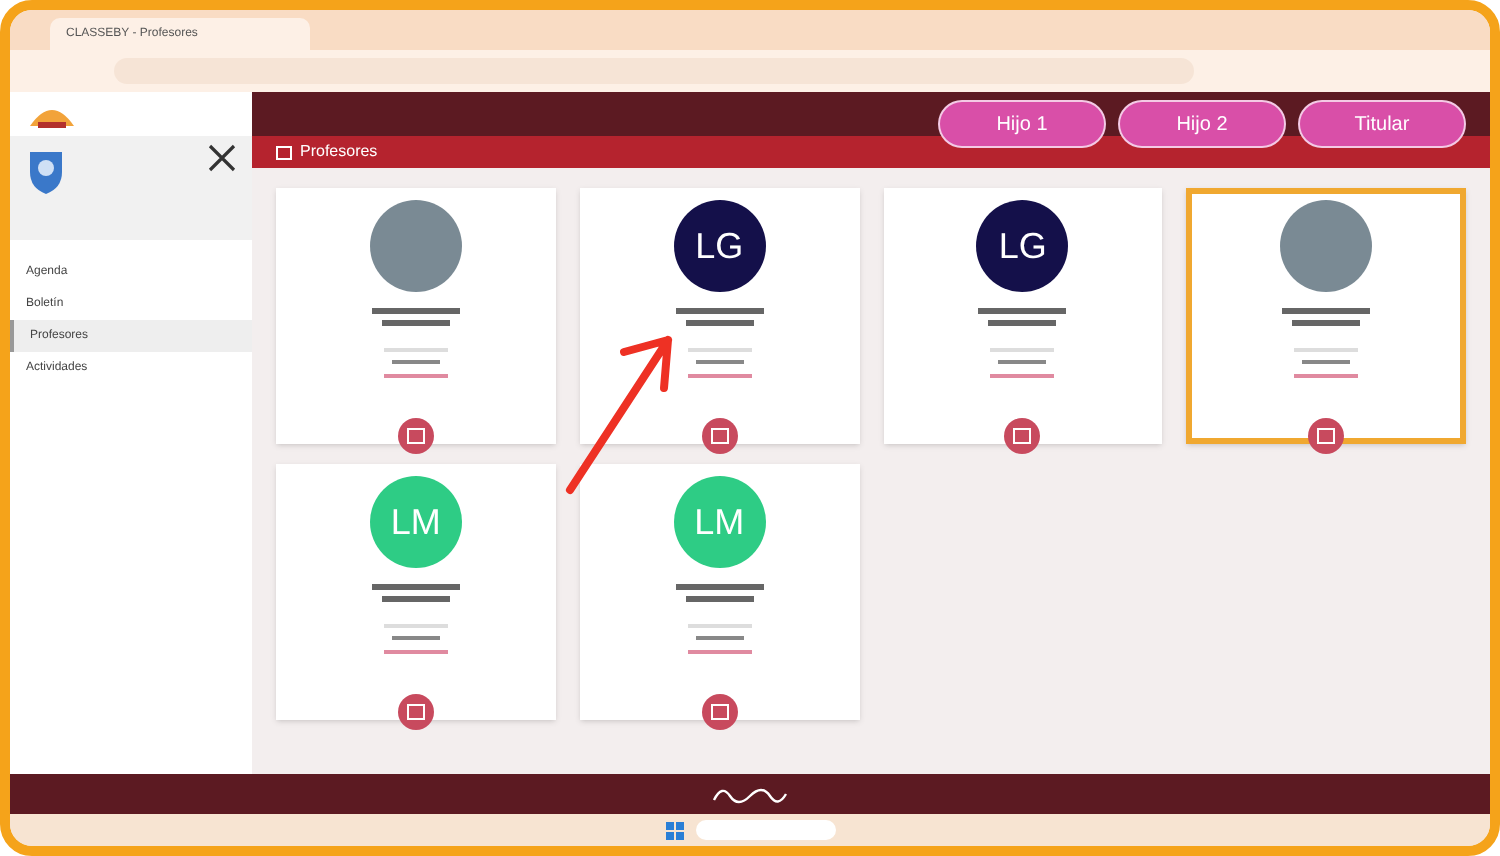 The image size is (1500, 856). What do you see at coordinates (222, 158) in the screenshot?
I see `close-icon` at bounding box center [222, 158].